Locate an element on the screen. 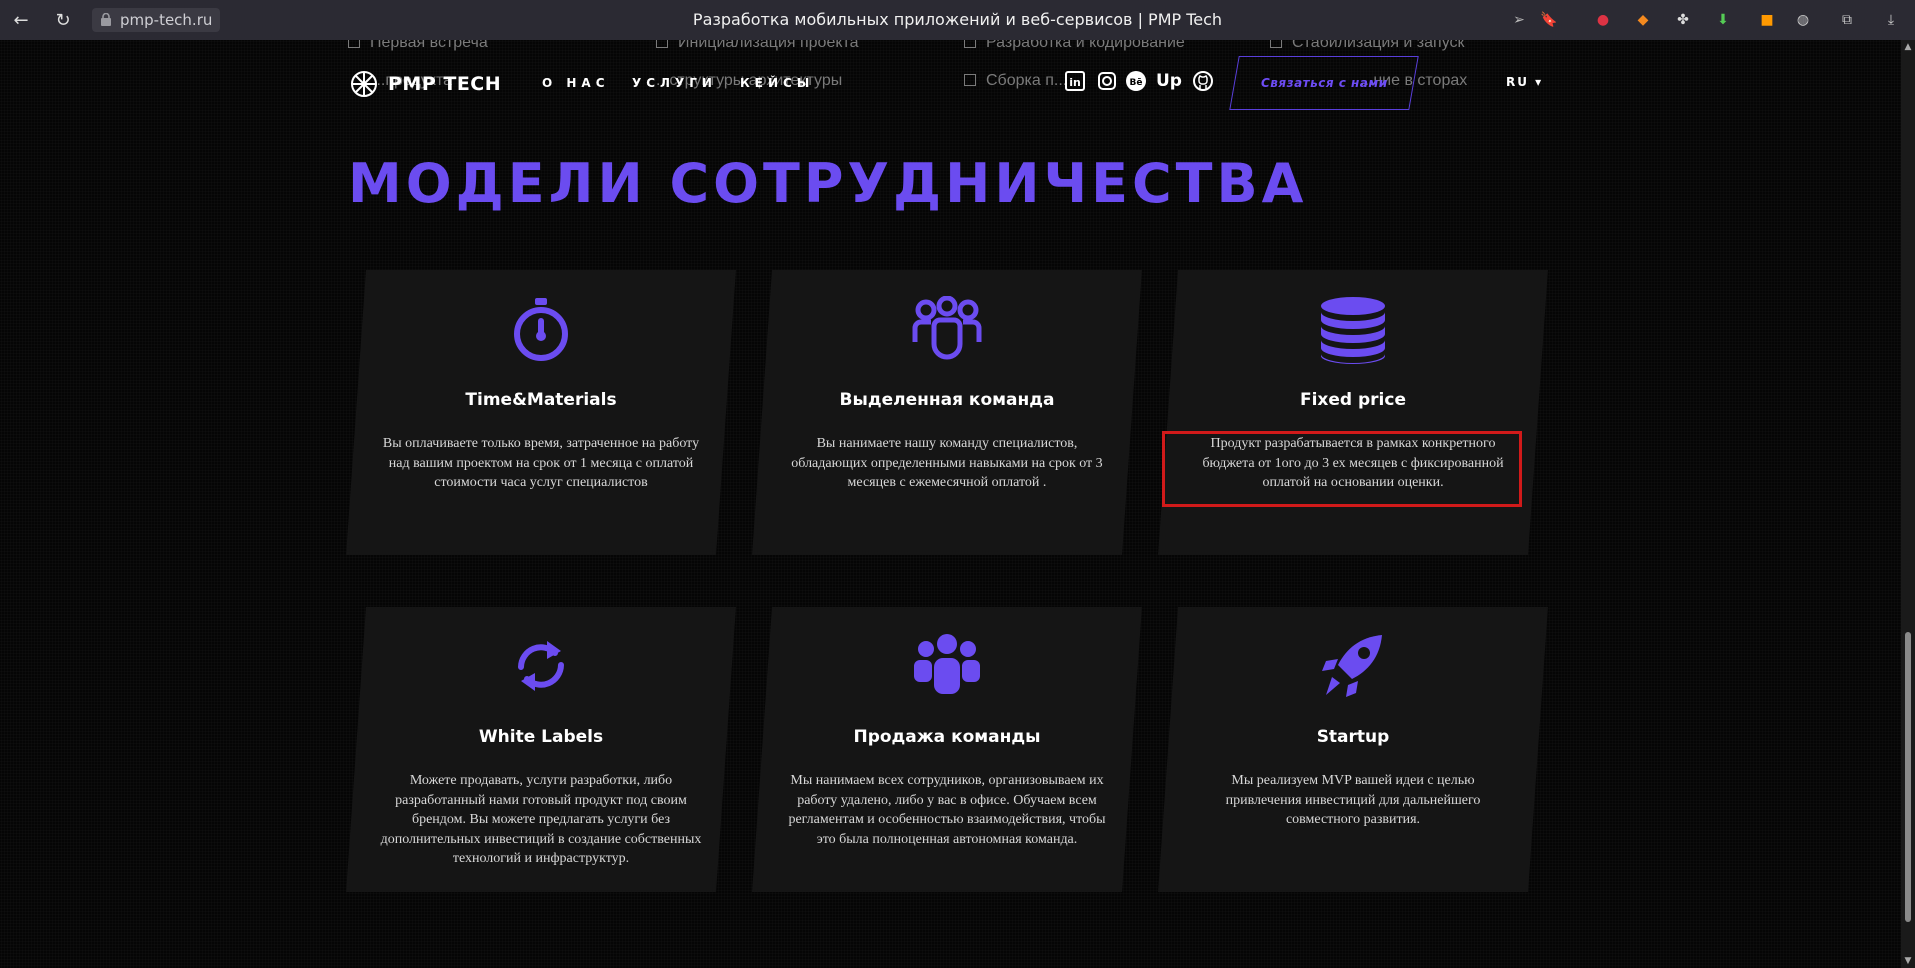  stopwatch-icon is located at coordinates (541, 329).